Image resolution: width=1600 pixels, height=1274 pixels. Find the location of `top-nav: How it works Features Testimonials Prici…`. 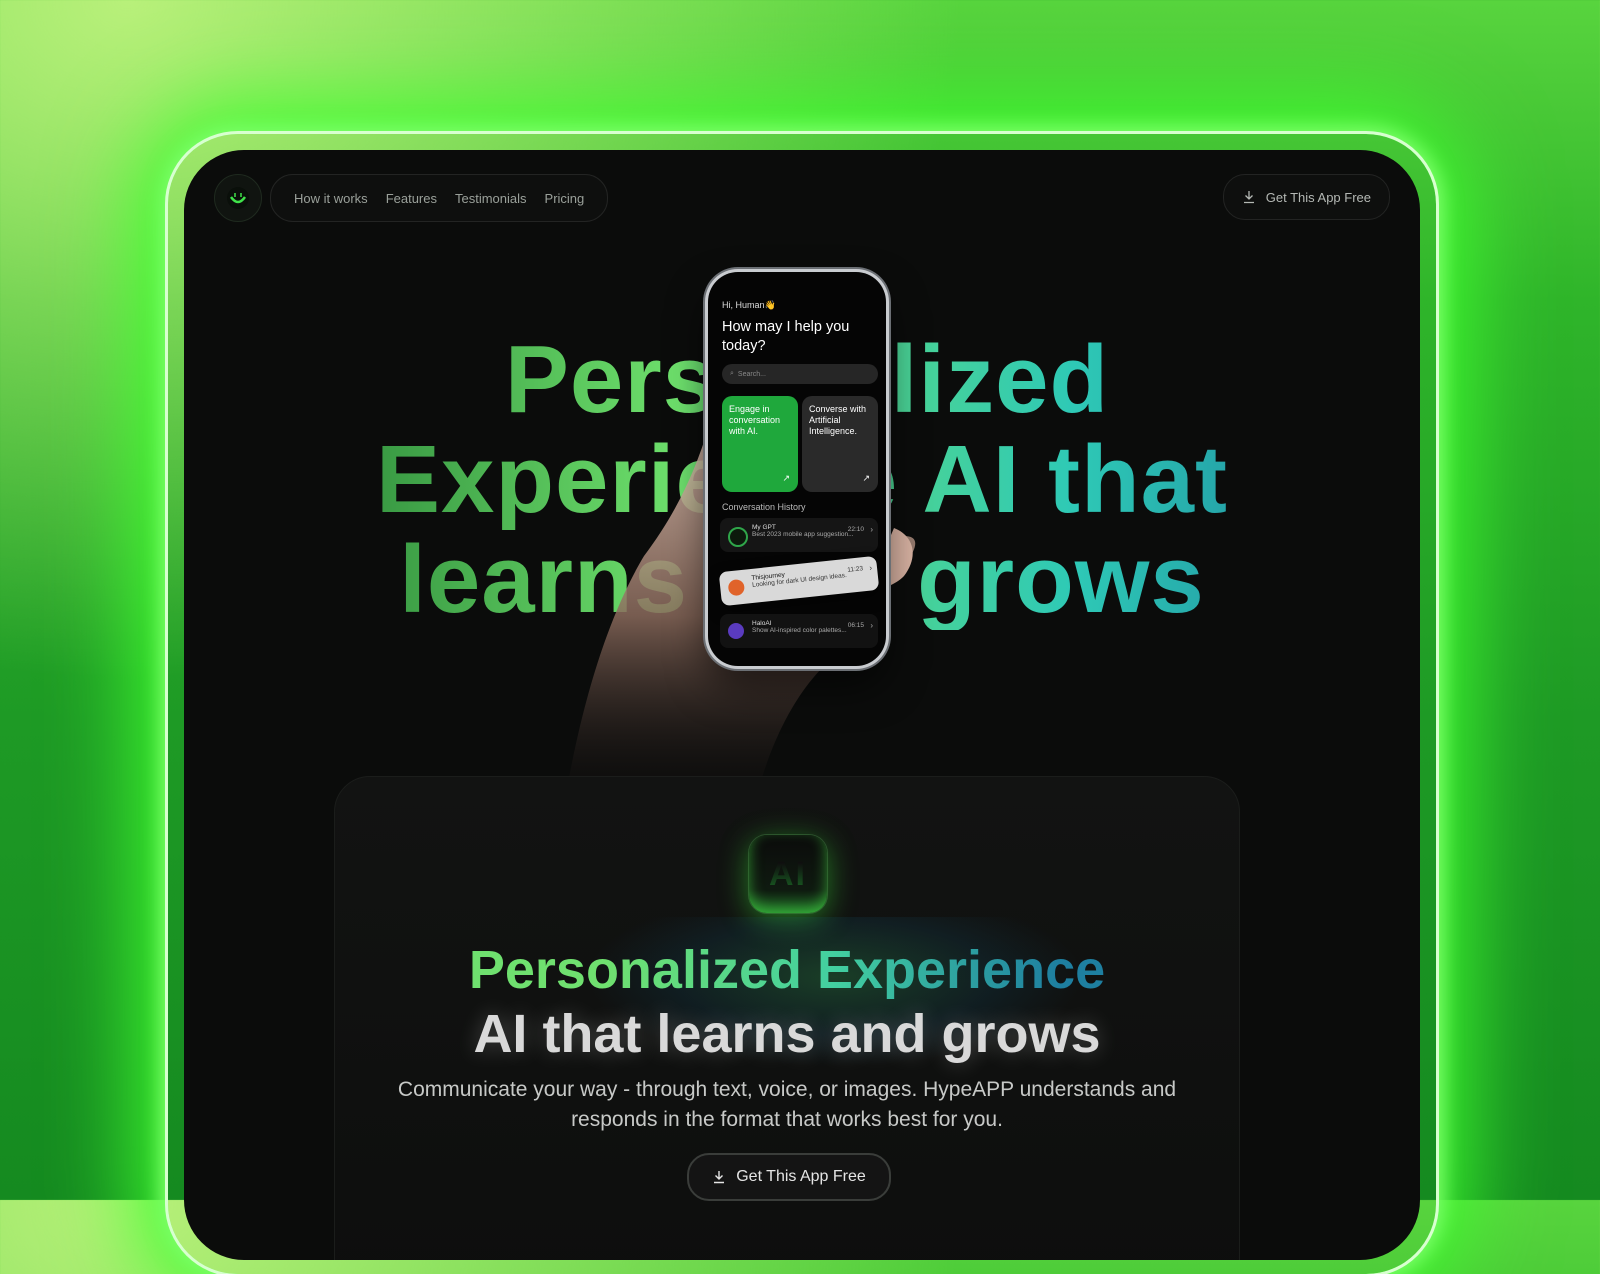

top-nav: How it works Features Testimonials Prici… is located at coordinates (439, 198).